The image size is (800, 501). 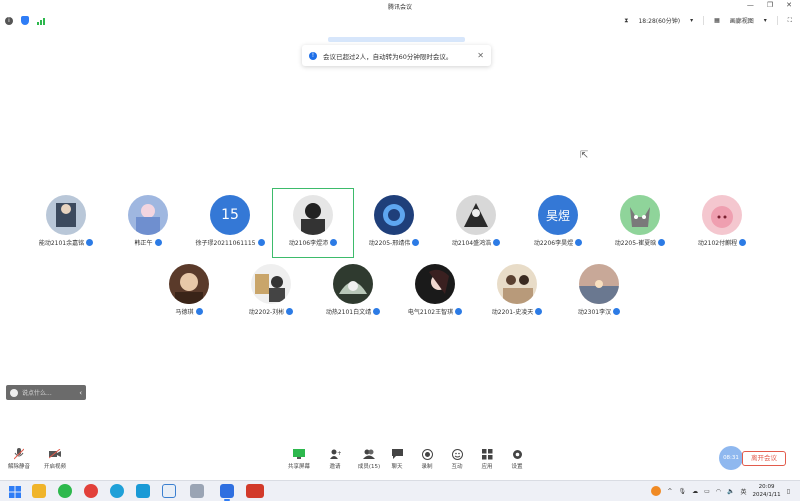 I want to click on participant-tile: 动2205-邢靖伟, so click(x=394, y=224).